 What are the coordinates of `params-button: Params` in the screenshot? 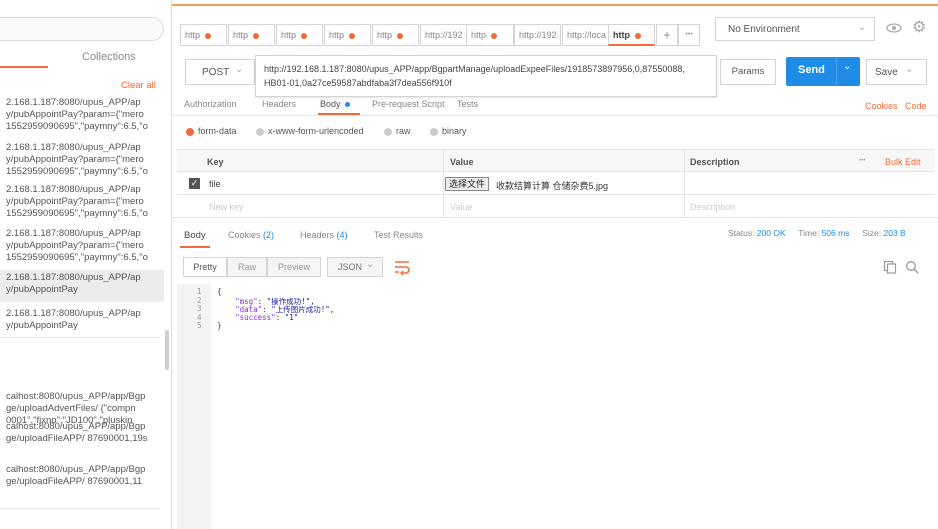 It's located at (748, 72).